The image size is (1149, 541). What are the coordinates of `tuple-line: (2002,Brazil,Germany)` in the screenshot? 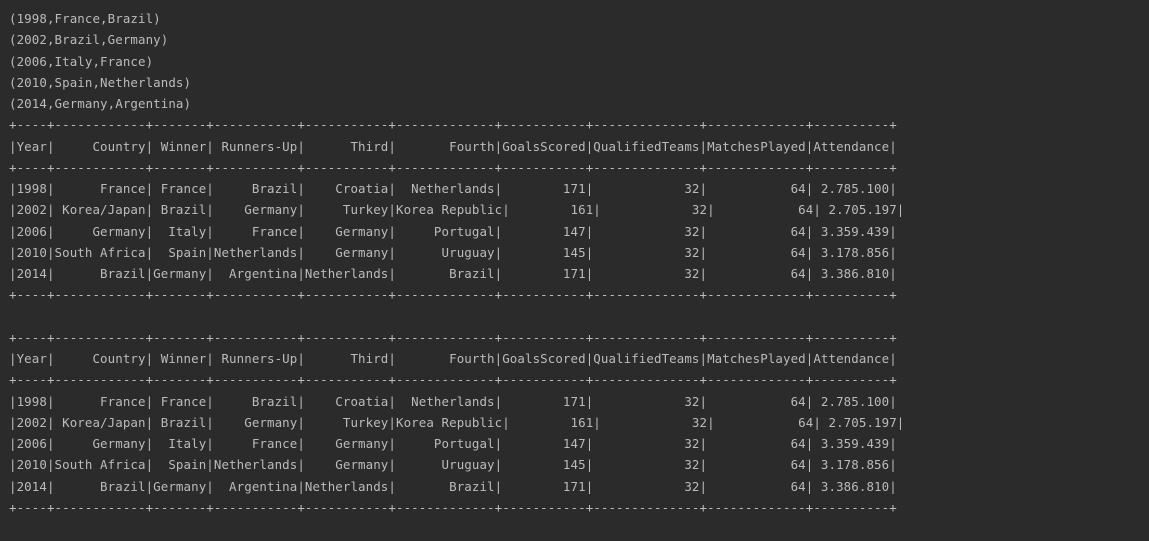 It's located at (89, 40).